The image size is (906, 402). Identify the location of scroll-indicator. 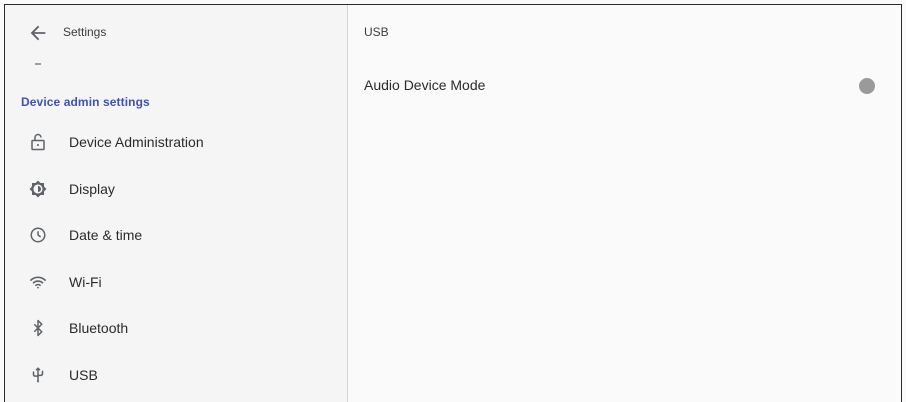
(38, 64).